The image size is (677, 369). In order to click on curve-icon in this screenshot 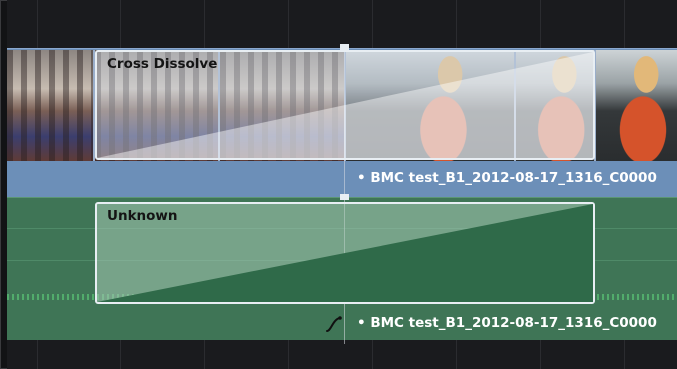, I will do `click(334, 324)`.